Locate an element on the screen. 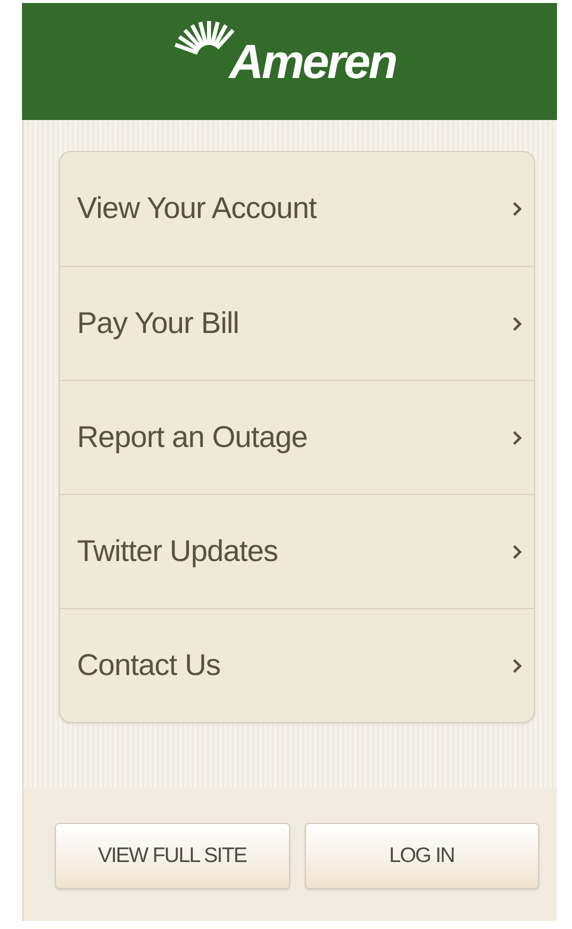  menu-item: View Your Account is located at coordinates (297, 209).